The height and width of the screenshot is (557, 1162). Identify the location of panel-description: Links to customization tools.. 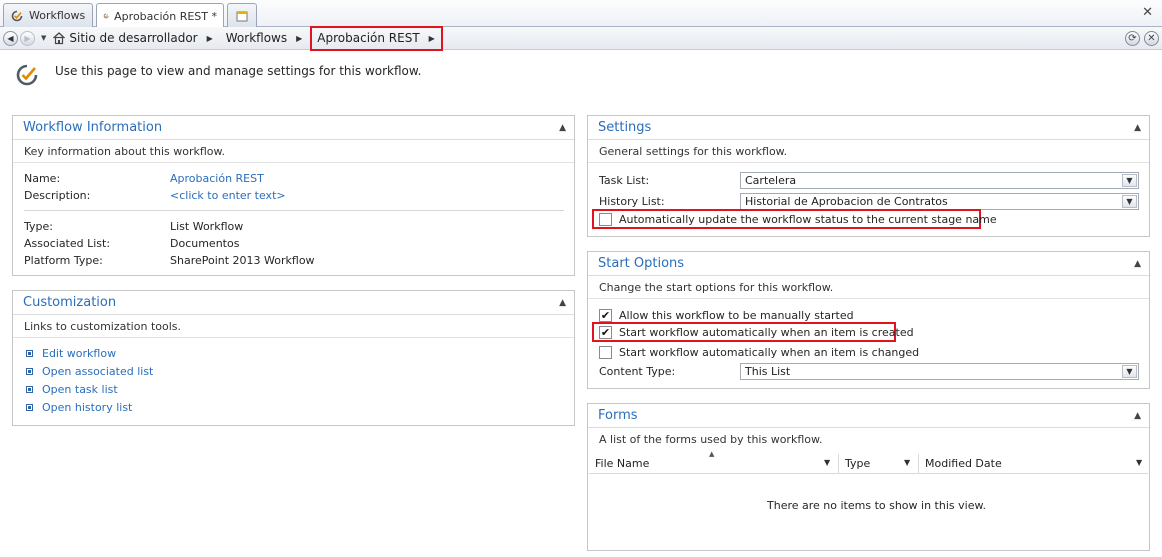
(293, 326).